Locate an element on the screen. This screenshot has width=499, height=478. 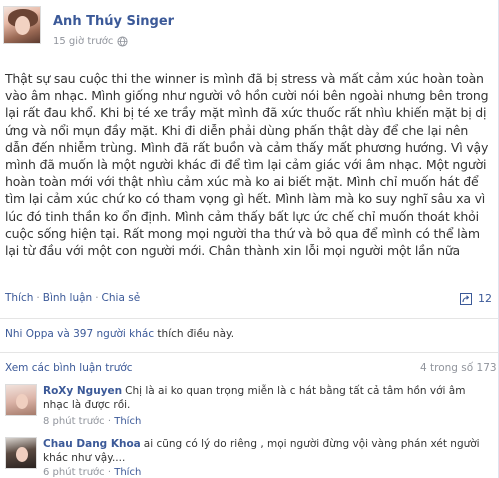
likes-text: thích điều này. is located at coordinates (194, 334).